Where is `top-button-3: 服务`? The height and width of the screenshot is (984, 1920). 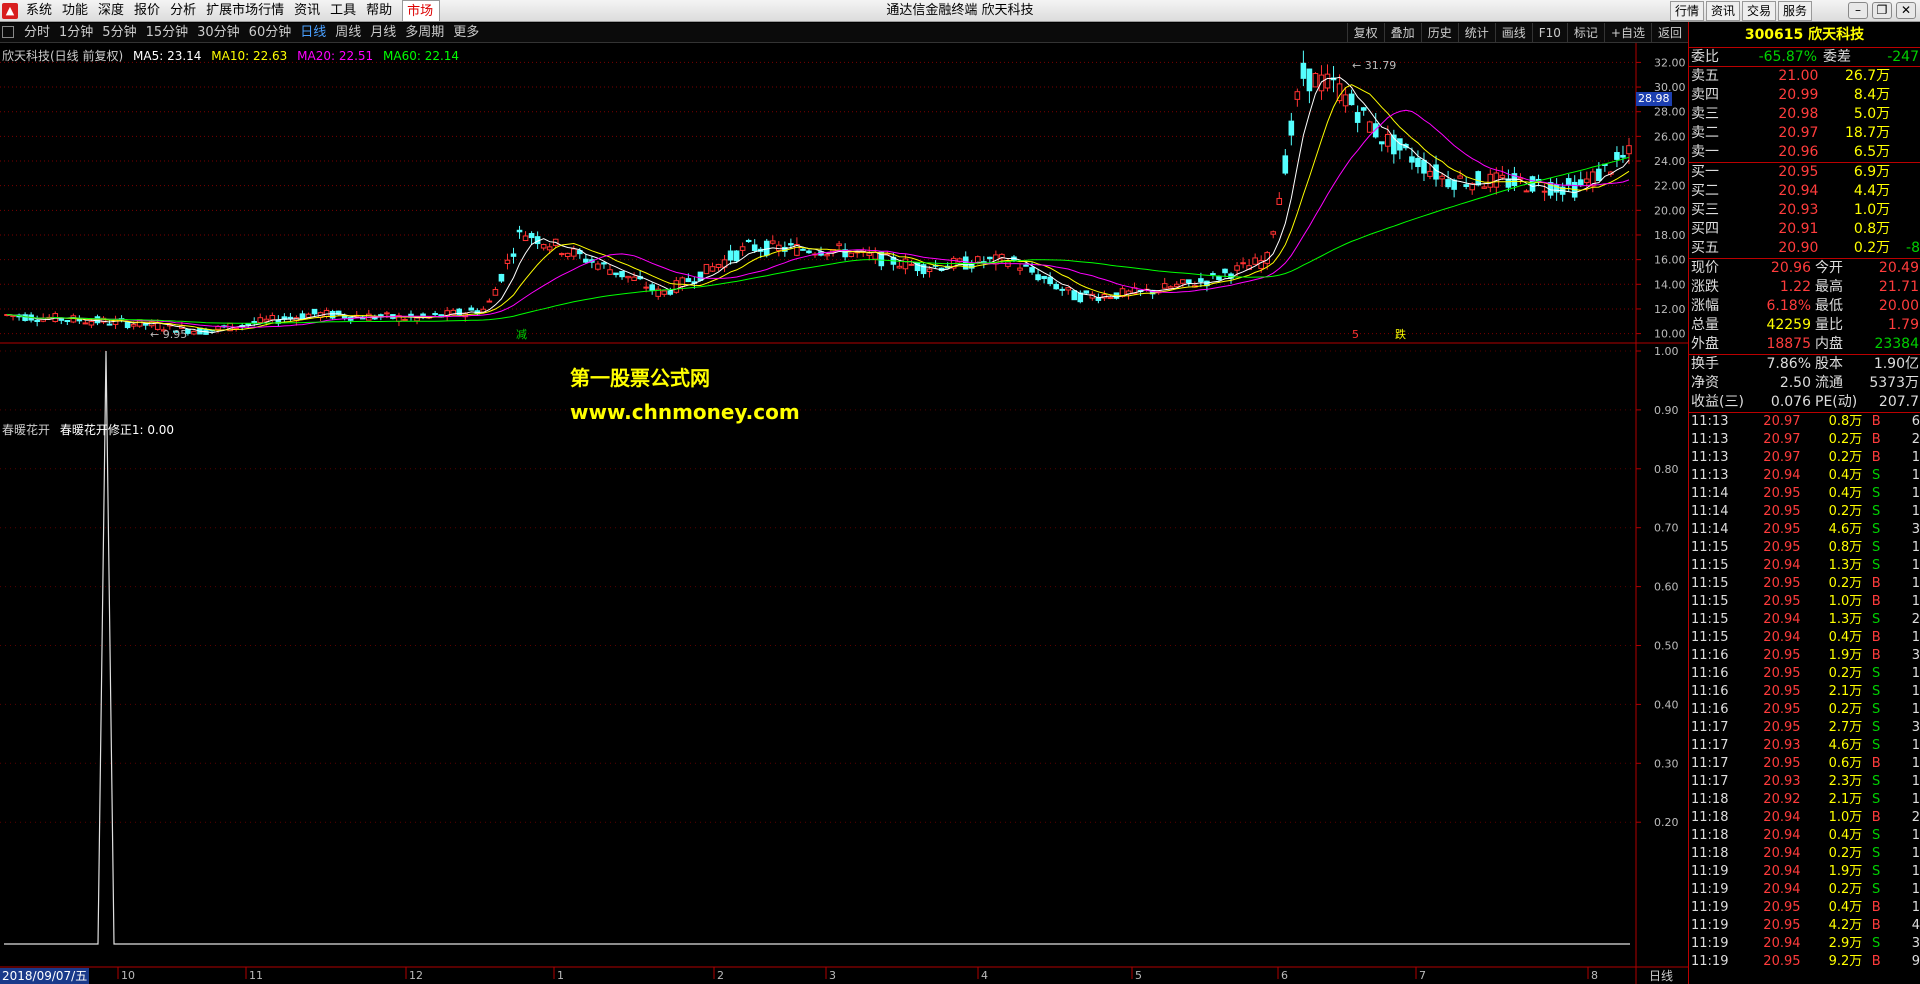
top-button-3: 服务 is located at coordinates (1794, 11).